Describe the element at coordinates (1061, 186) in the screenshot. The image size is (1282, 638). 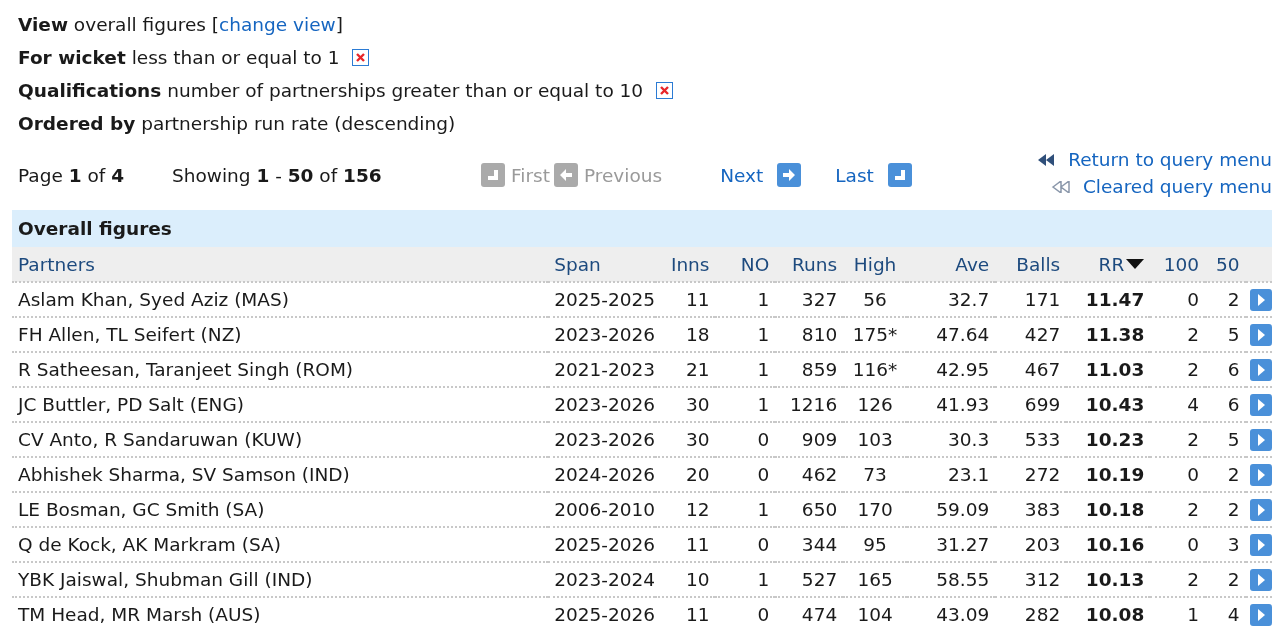
I see `rewind-icon` at that location.